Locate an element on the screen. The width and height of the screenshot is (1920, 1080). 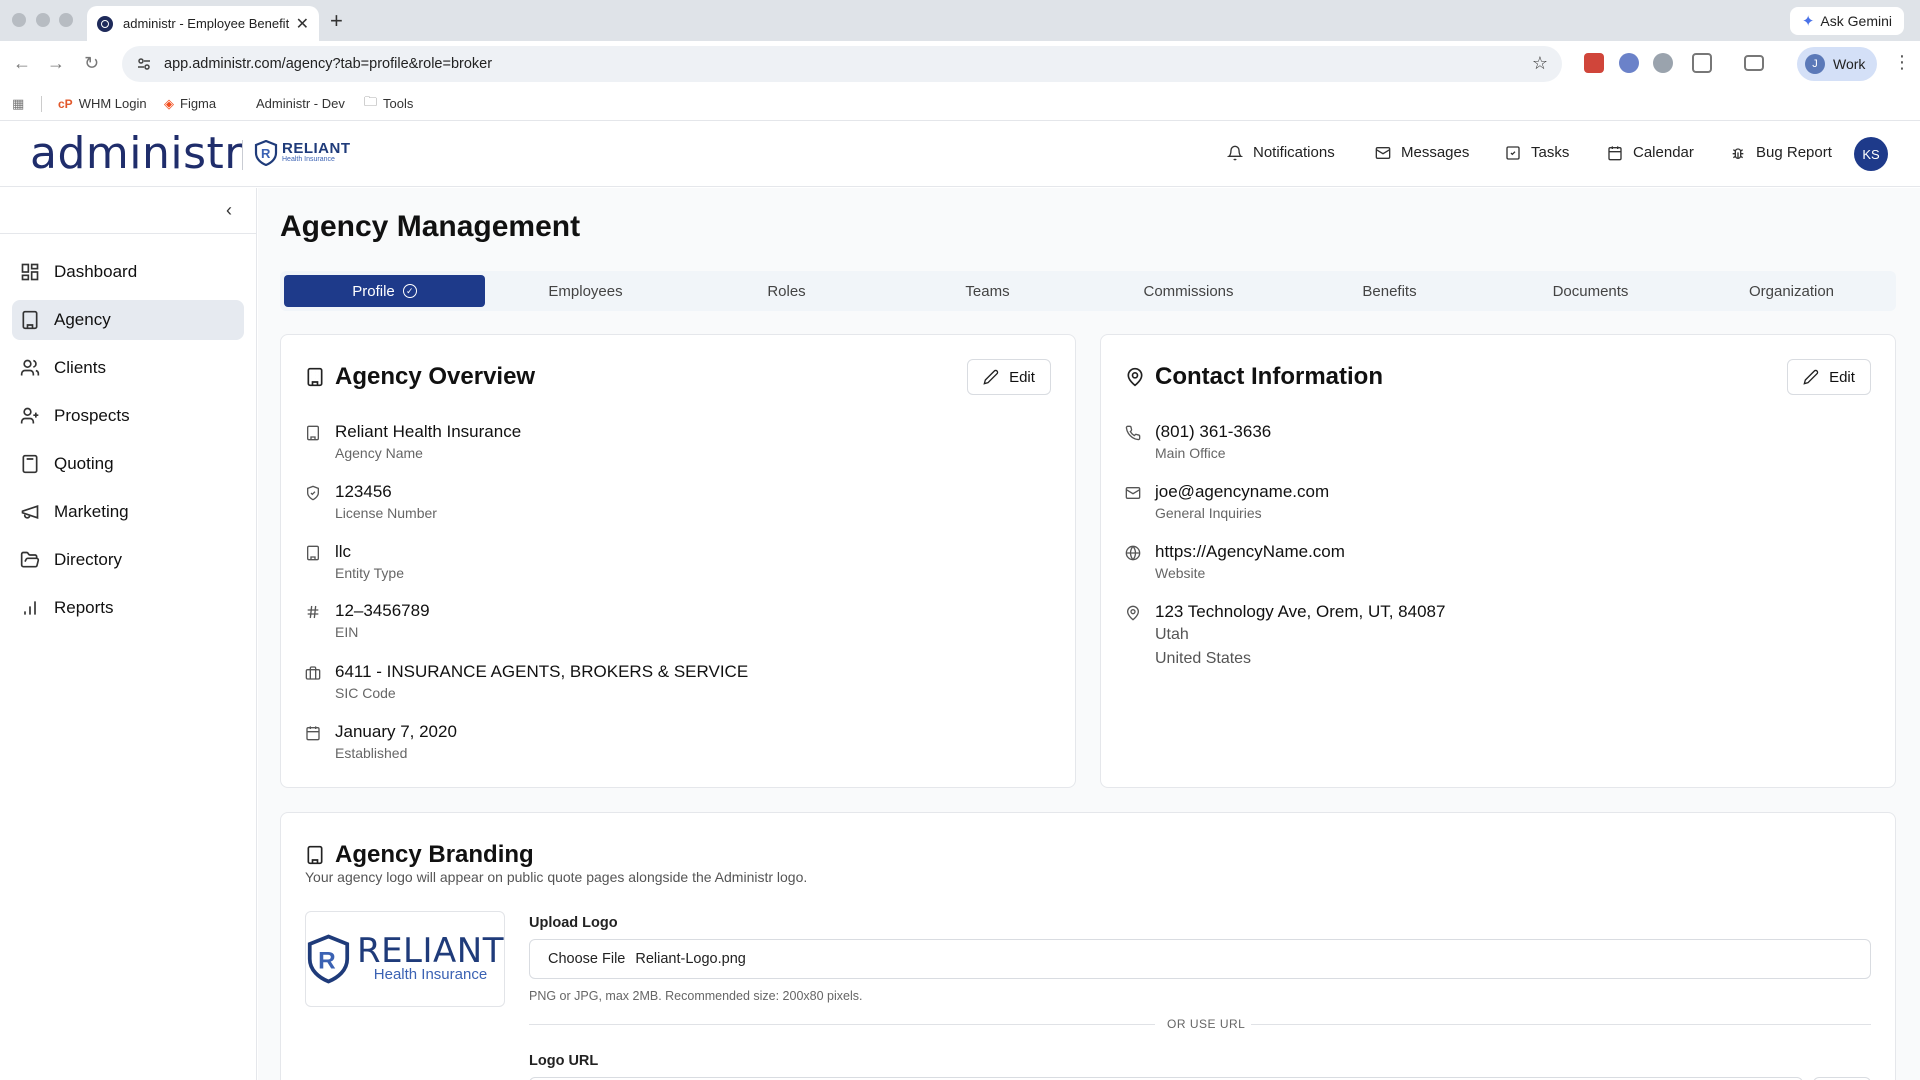
logo-preview-sub: Health Insurance is located at coordinates (430, 974).